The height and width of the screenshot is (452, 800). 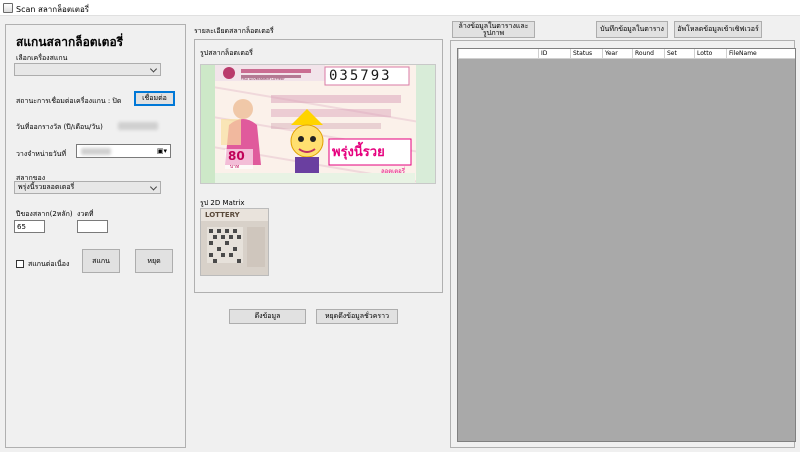 I want to click on continuous-scan-label: สแกนต่อเนื่อง, so click(x=49, y=264).